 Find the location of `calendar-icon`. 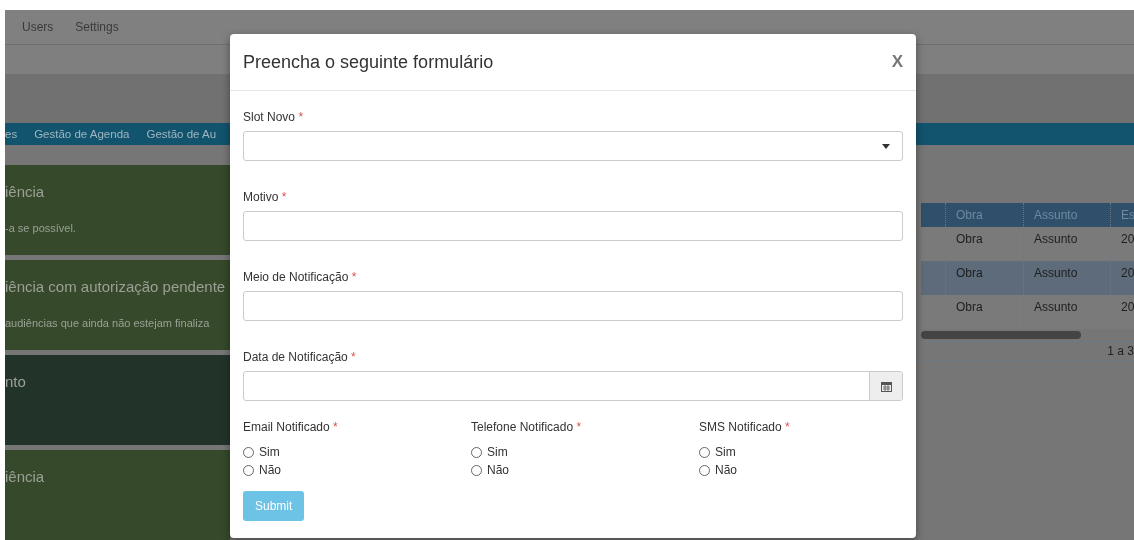

calendar-icon is located at coordinates (886, 386).